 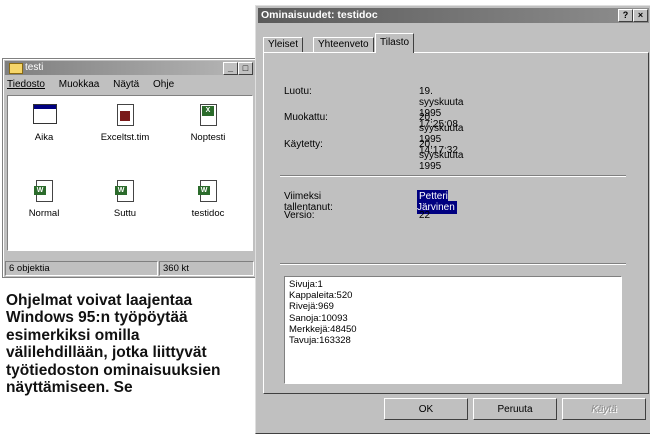 I want to click on file-label: Suttu, so click(x=125, y=213).